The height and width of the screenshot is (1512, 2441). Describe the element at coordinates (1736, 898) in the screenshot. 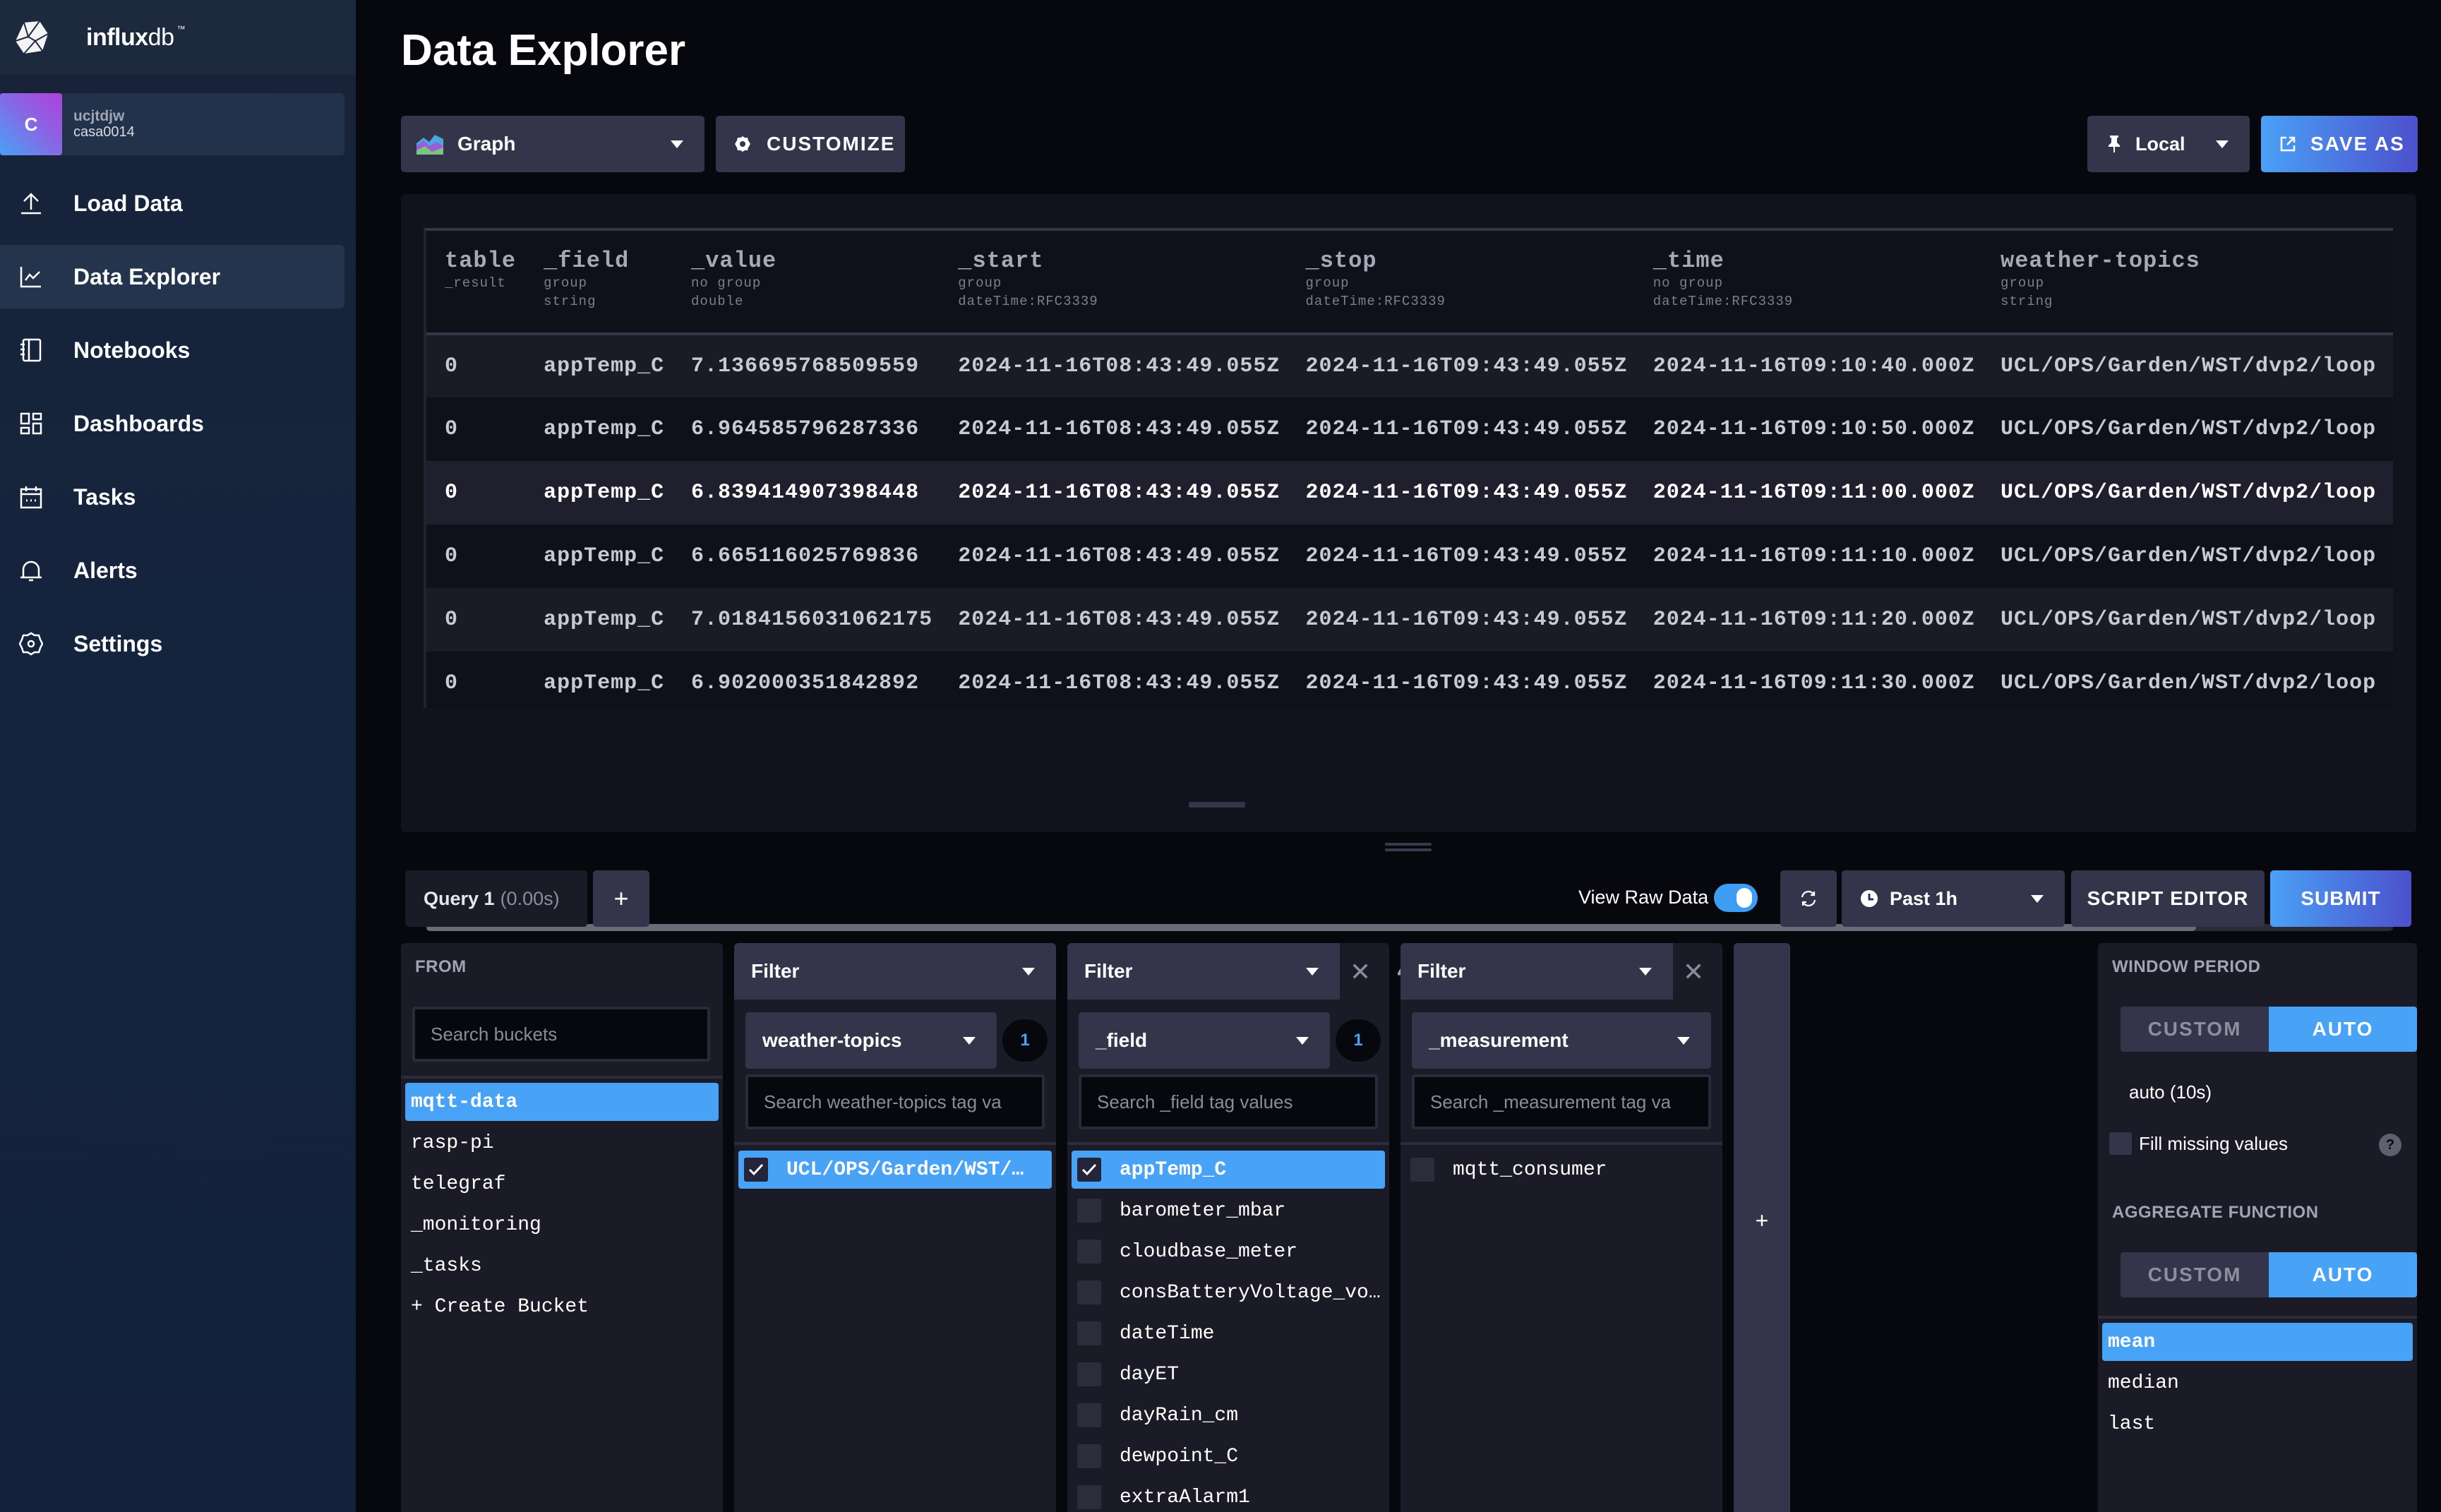

I see `view-raw-data-toggle` at that location.